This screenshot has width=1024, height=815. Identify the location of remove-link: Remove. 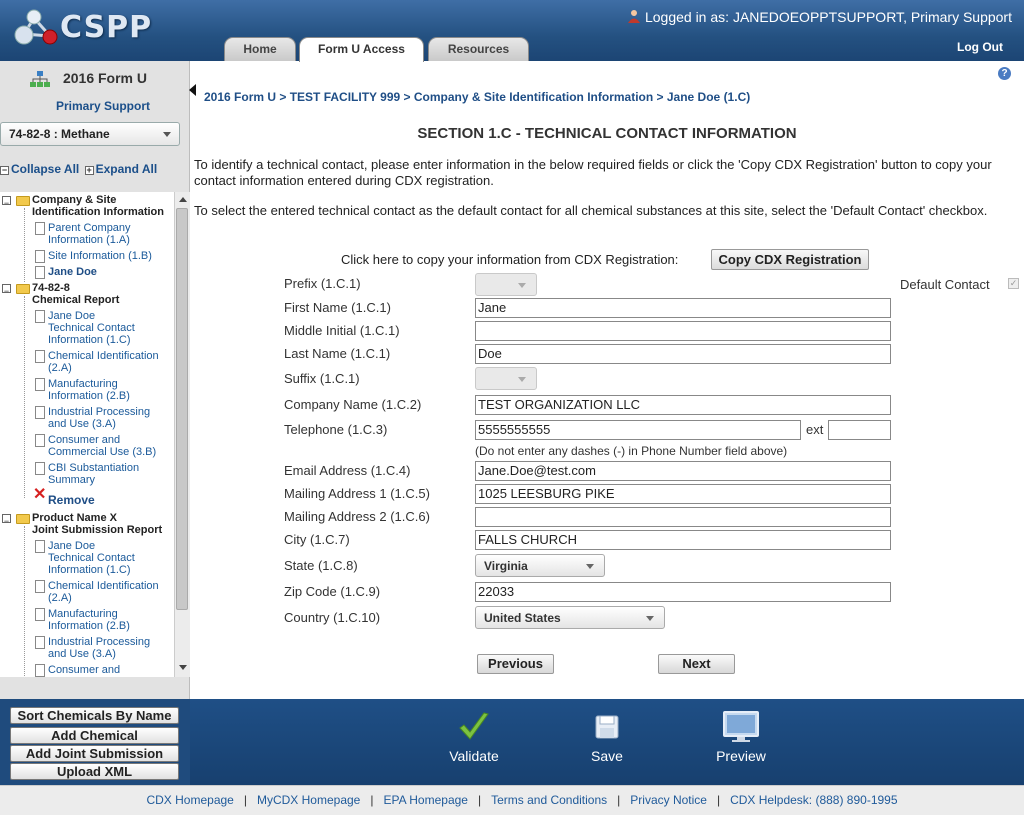
(71, 500).